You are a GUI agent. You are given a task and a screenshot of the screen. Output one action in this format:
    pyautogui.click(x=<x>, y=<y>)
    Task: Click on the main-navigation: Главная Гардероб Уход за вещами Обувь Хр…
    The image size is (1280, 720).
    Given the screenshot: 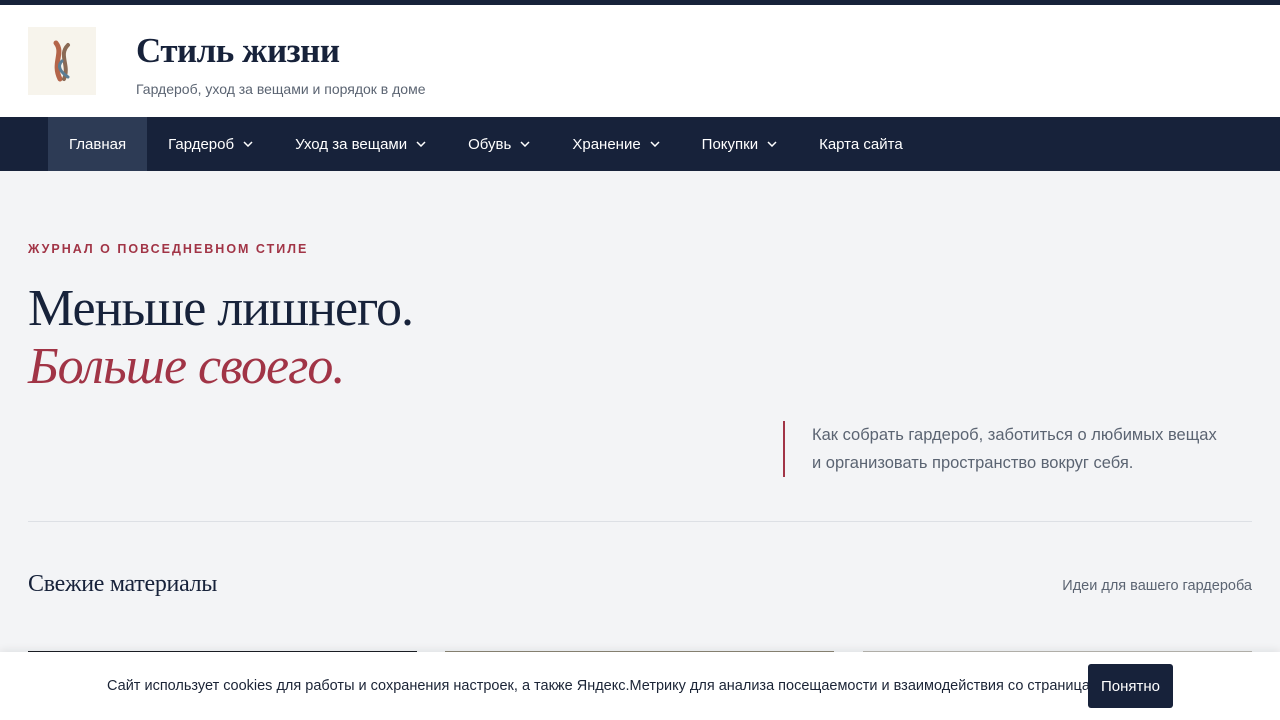 What is the action you would take?
    pyautogui.click(x=640, y=144)
    